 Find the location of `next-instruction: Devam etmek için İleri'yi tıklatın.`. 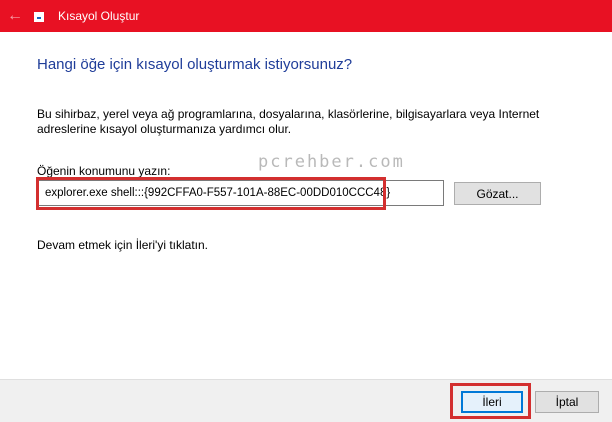

next-instruction: Devam etmek için İleri'yi tıklatın. is located at coordinates (123, 245).